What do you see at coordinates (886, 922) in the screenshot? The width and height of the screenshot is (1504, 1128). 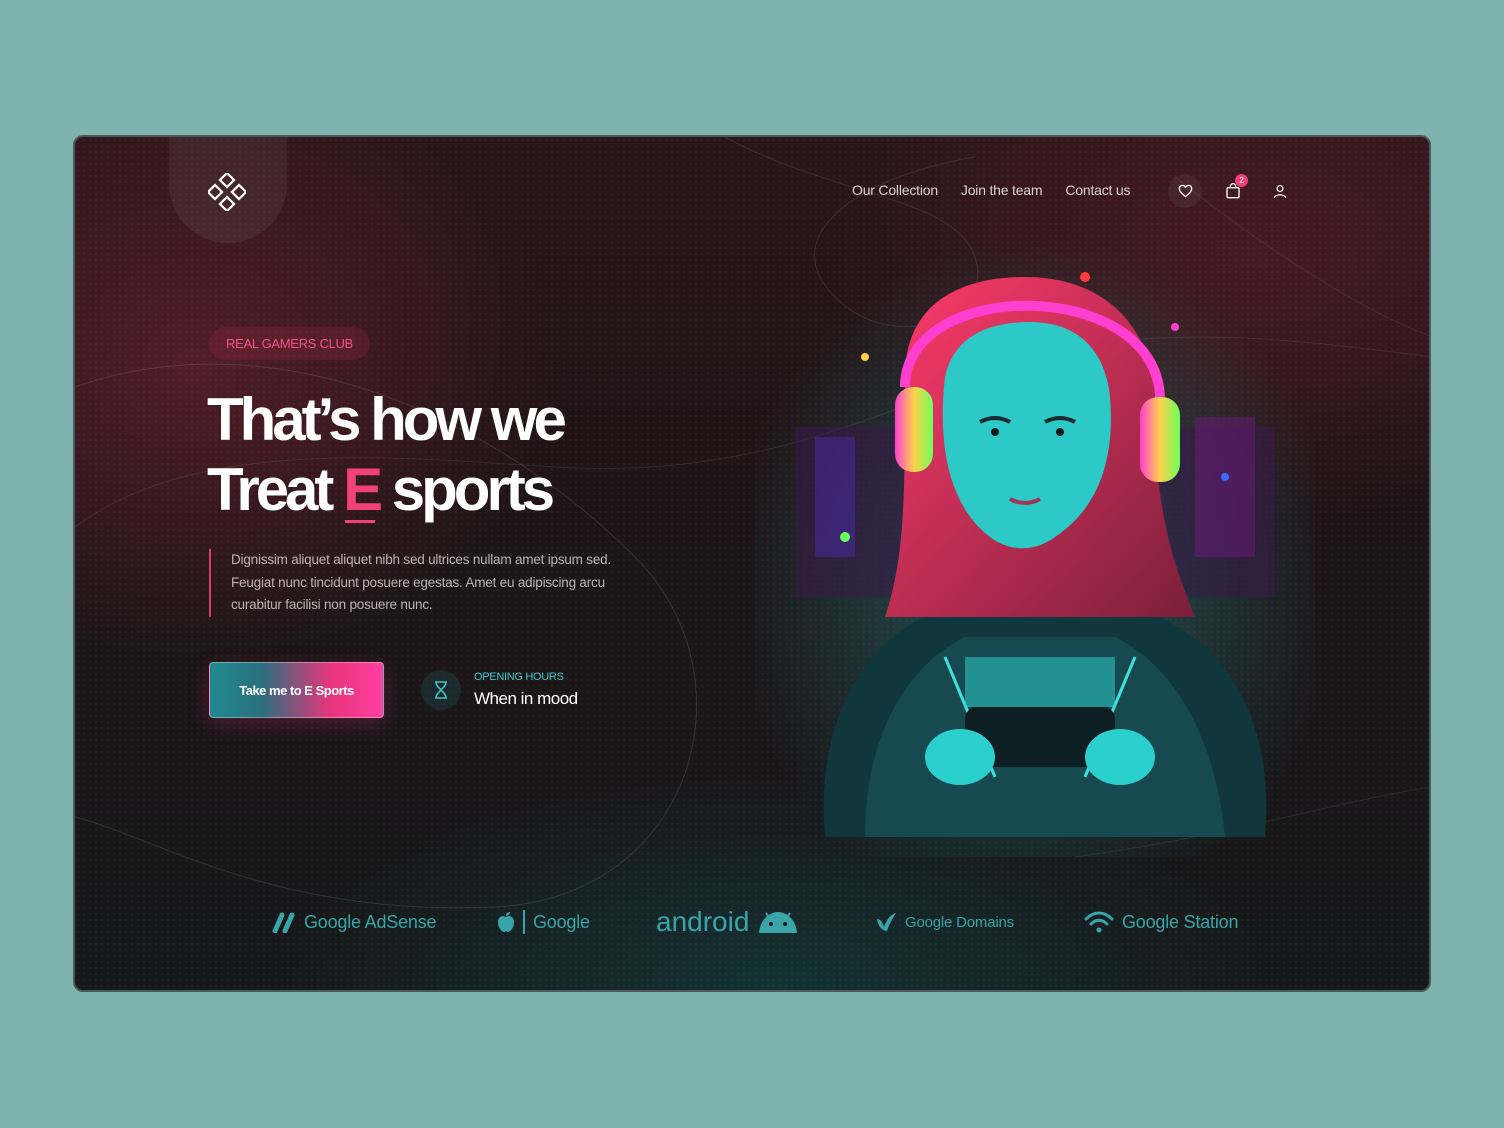 I see `domains-icon` at bounding box center [886, 922].